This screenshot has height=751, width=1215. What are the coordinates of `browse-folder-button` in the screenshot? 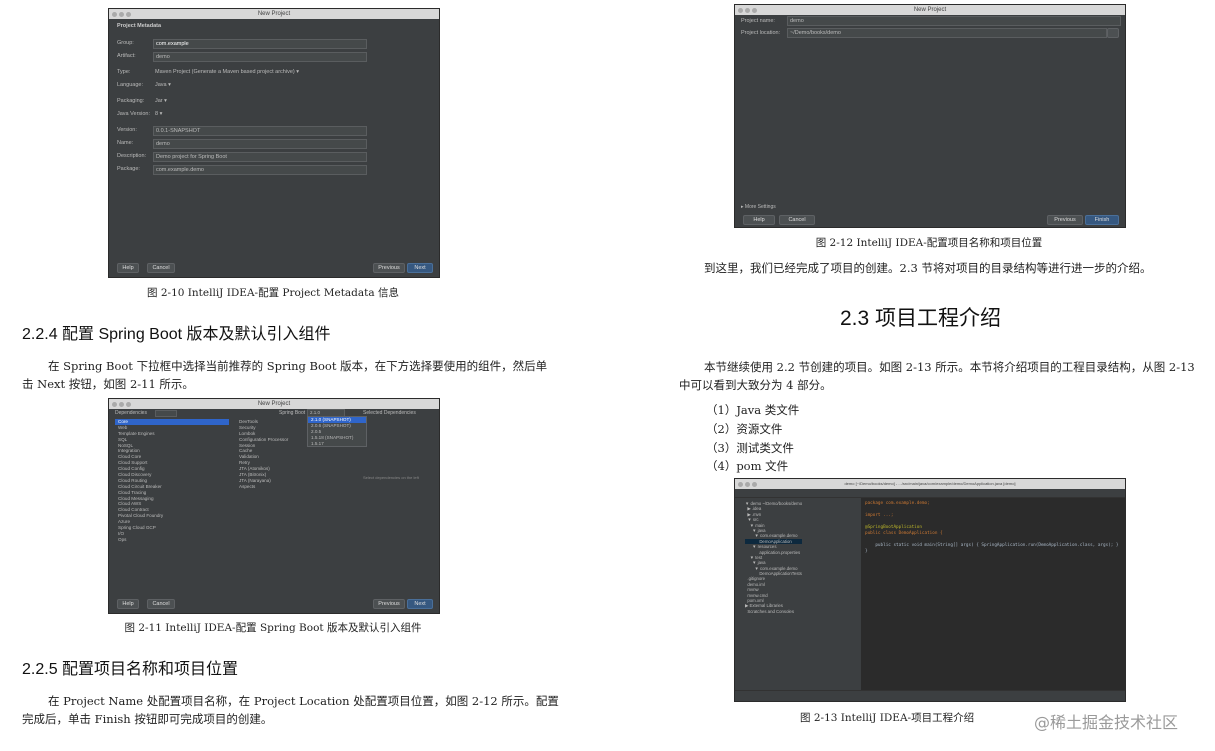 It's located at (1113, 33).